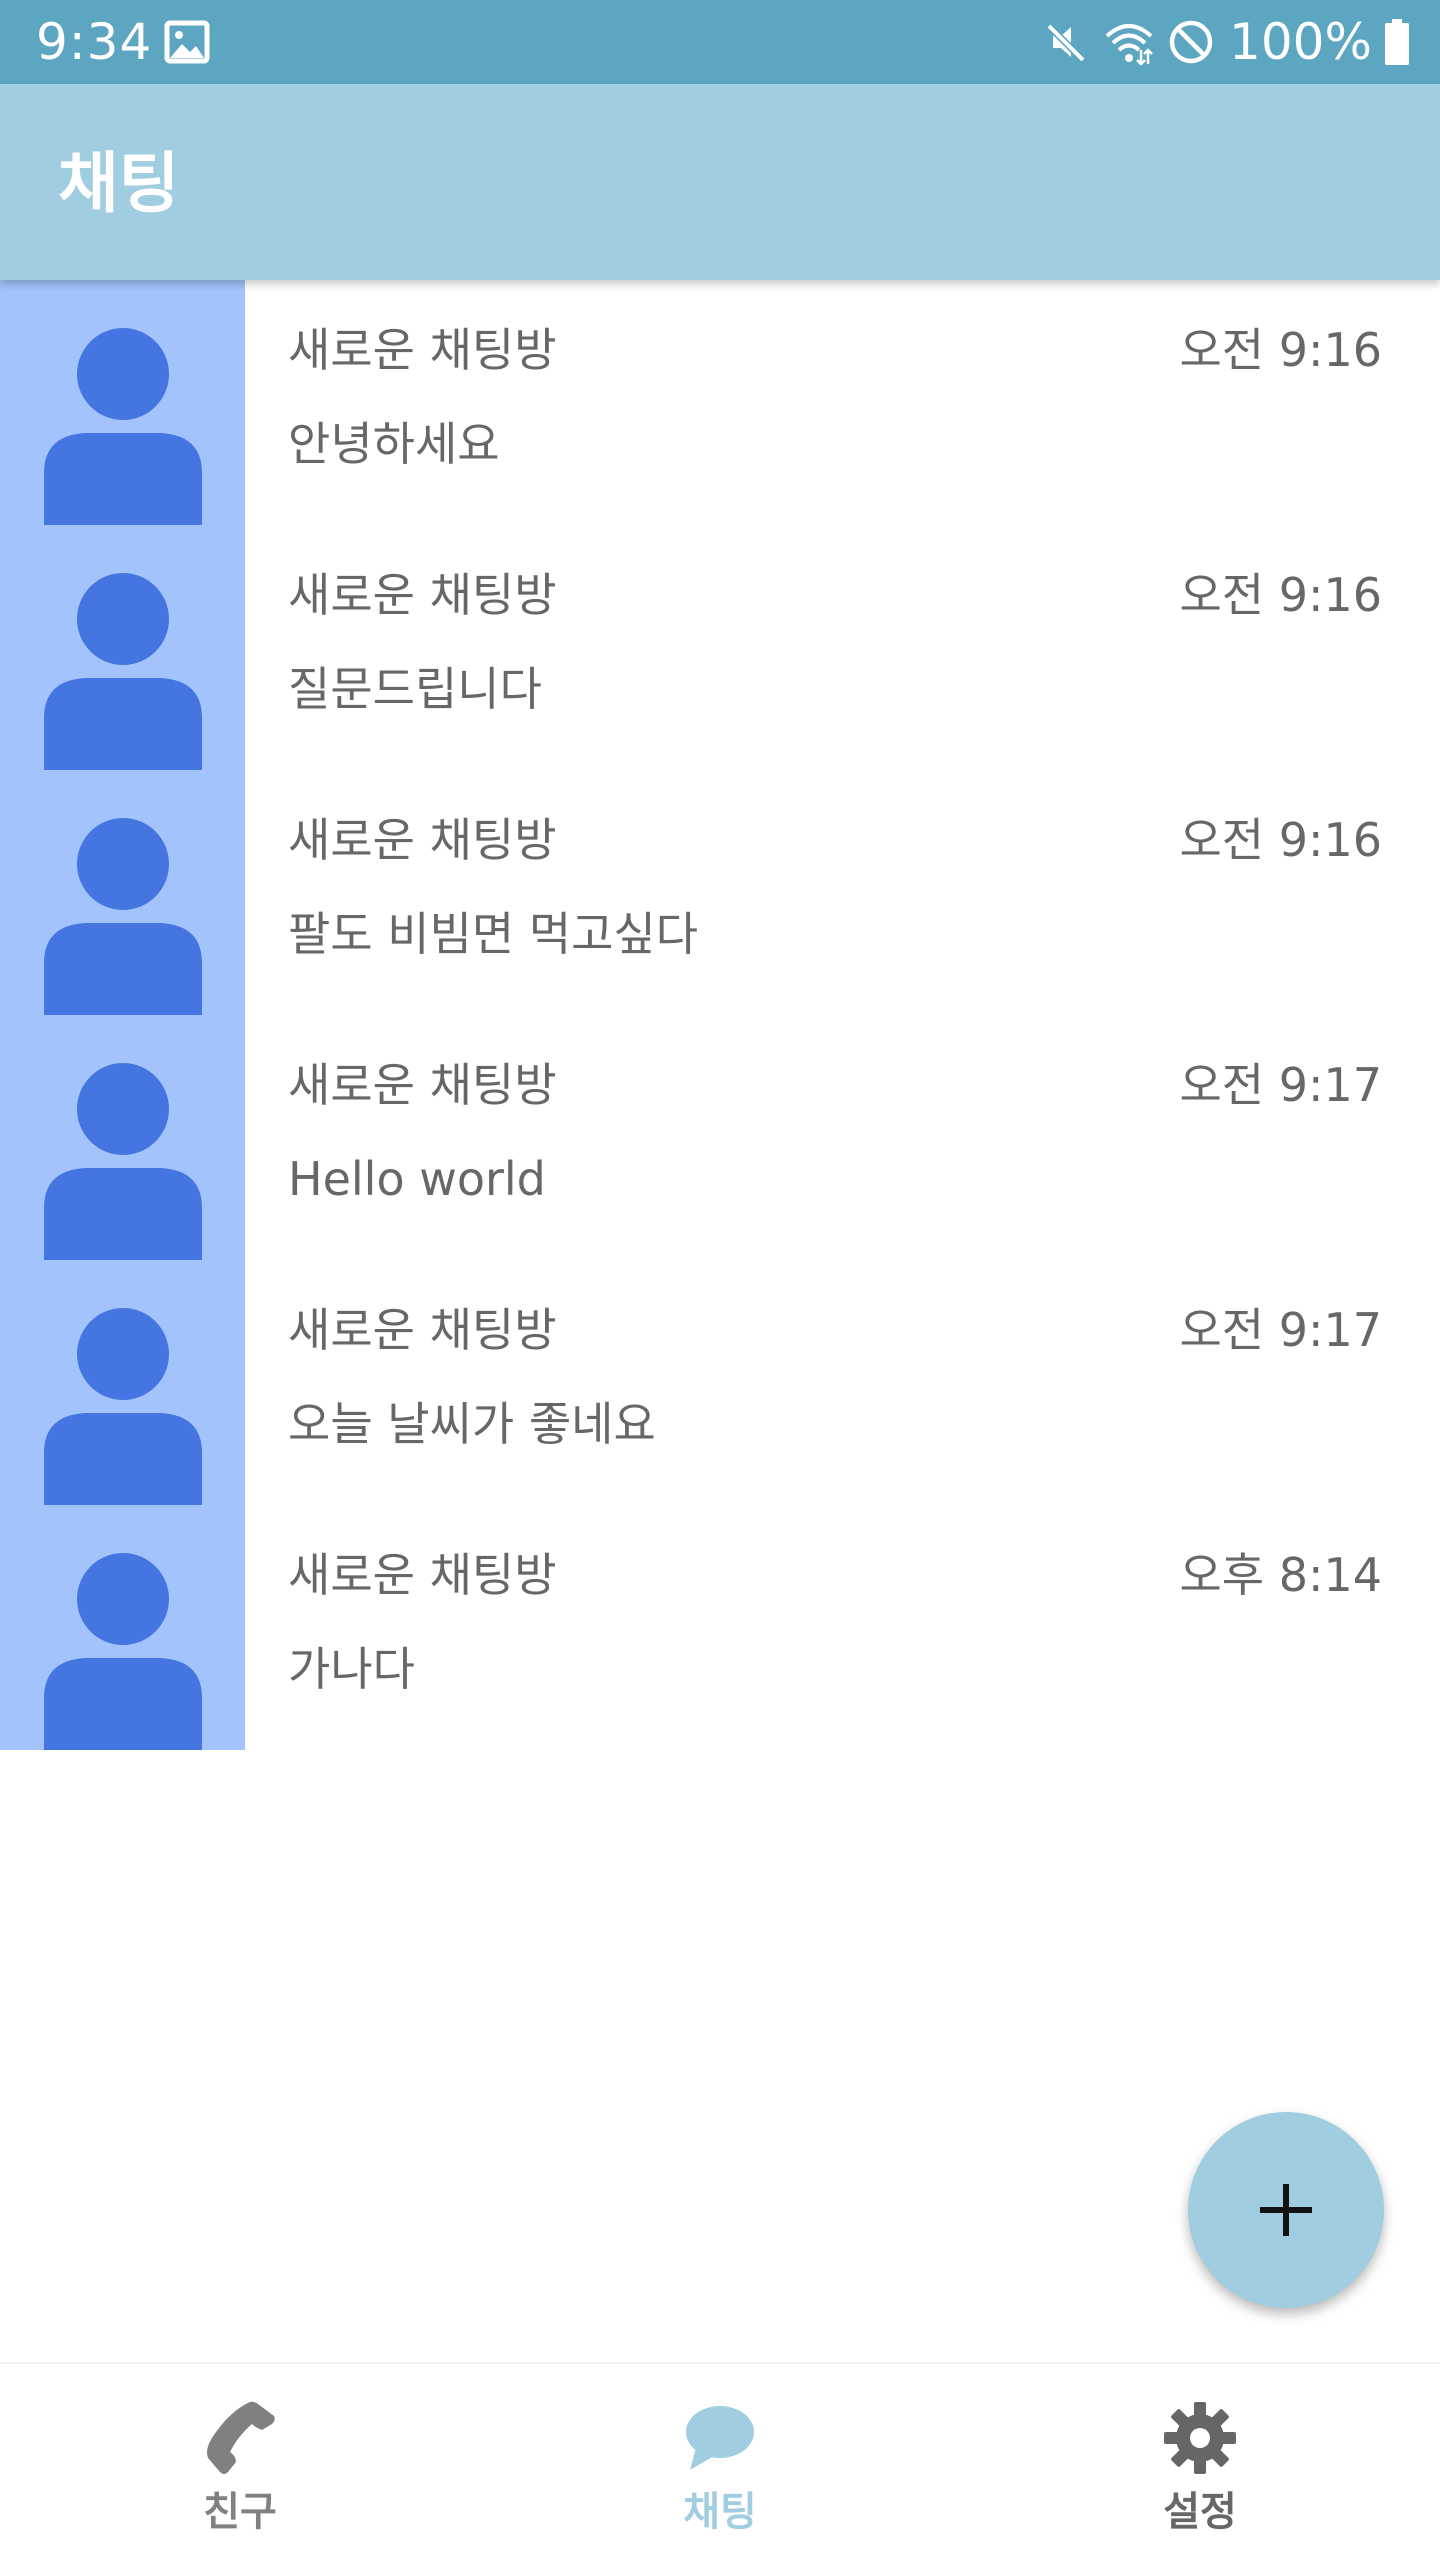 This screenshot has height=2560, width=1440. What do you see at coordinates (720, 2512) in the screenshot?
I see `nav-label-chat: 채팅` at bounding box center [720, 2512].